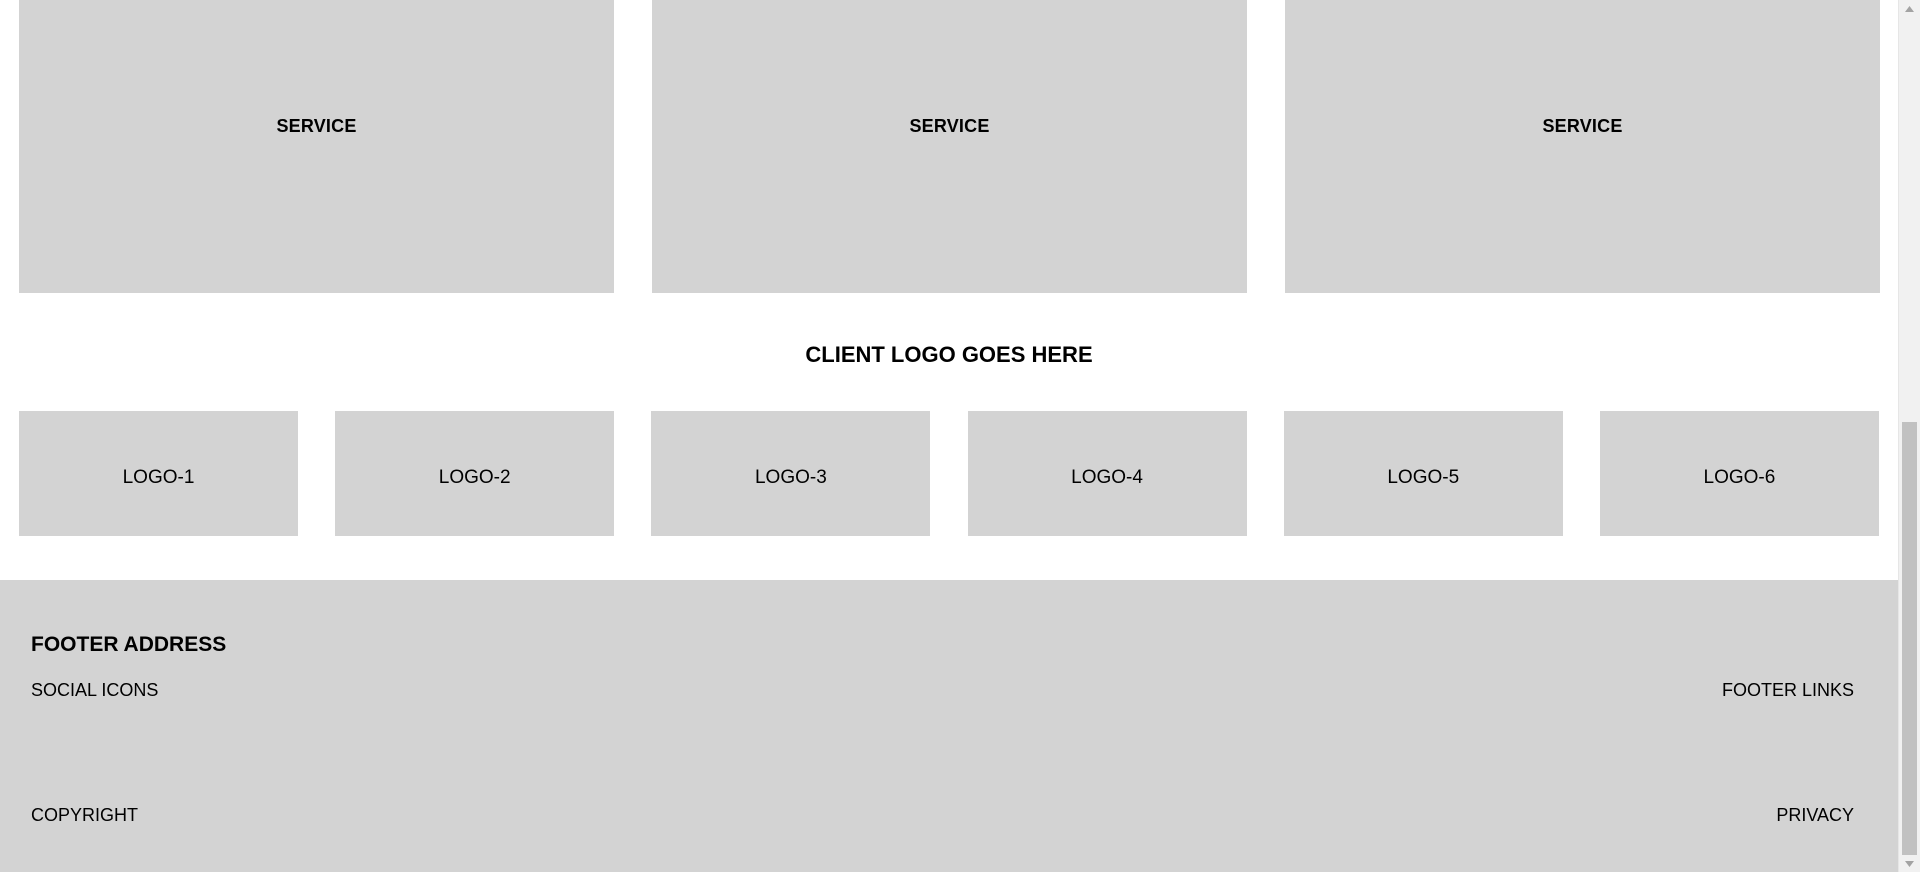 This screenshot has width=1920, height=872. Describe the element at coordinates (1909, 638) in the screenshot. I see `scrollbar-thumb` at that location.